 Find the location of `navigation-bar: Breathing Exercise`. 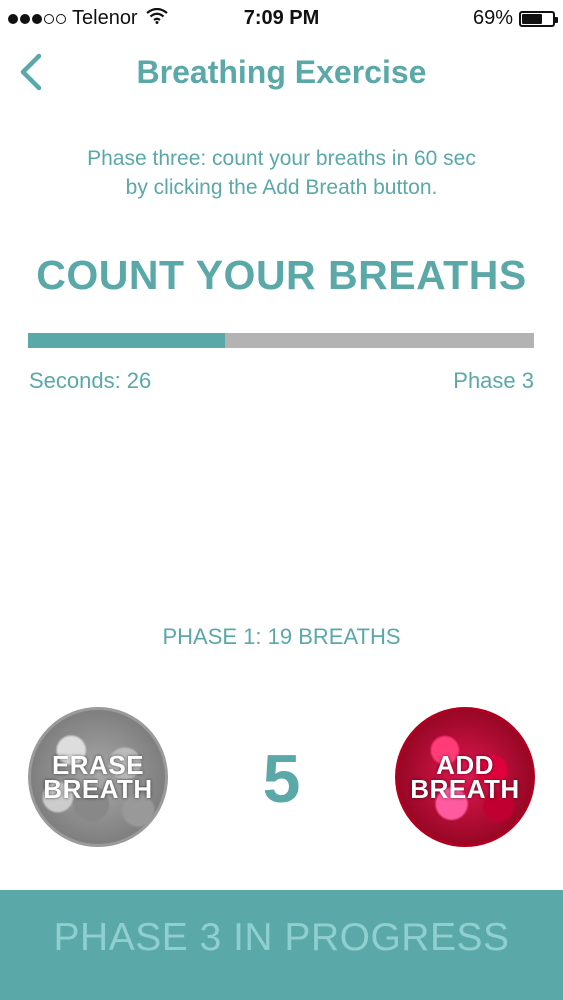

navigation-bar: Breathing Exercise is located at coordinates (281, 74).